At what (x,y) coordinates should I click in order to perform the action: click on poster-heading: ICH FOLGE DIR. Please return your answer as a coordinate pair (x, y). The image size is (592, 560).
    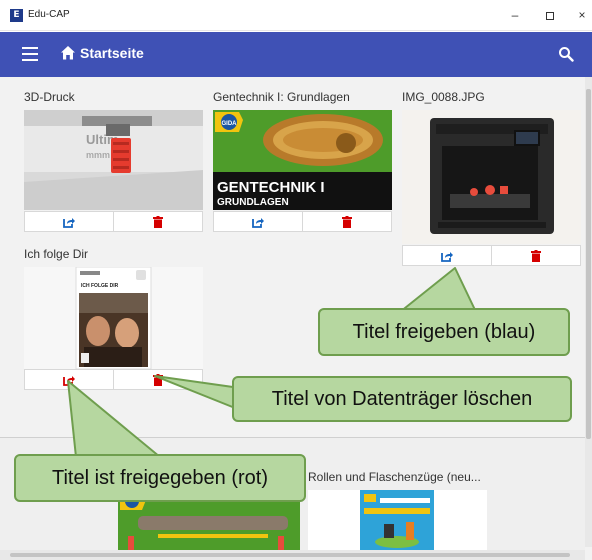
    Looking at the image, I should click on (100, 286).